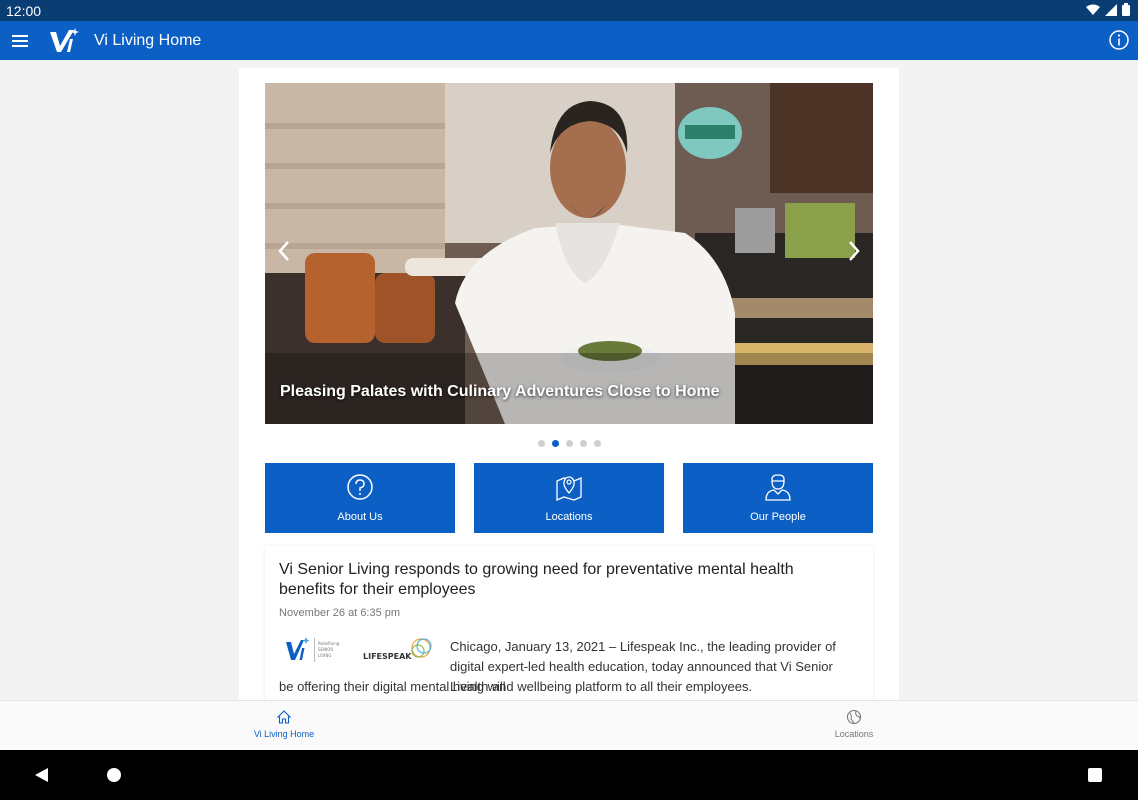 This screenshot has width=1138, height=800. I want to click on system-icons, so click(1108, 9).